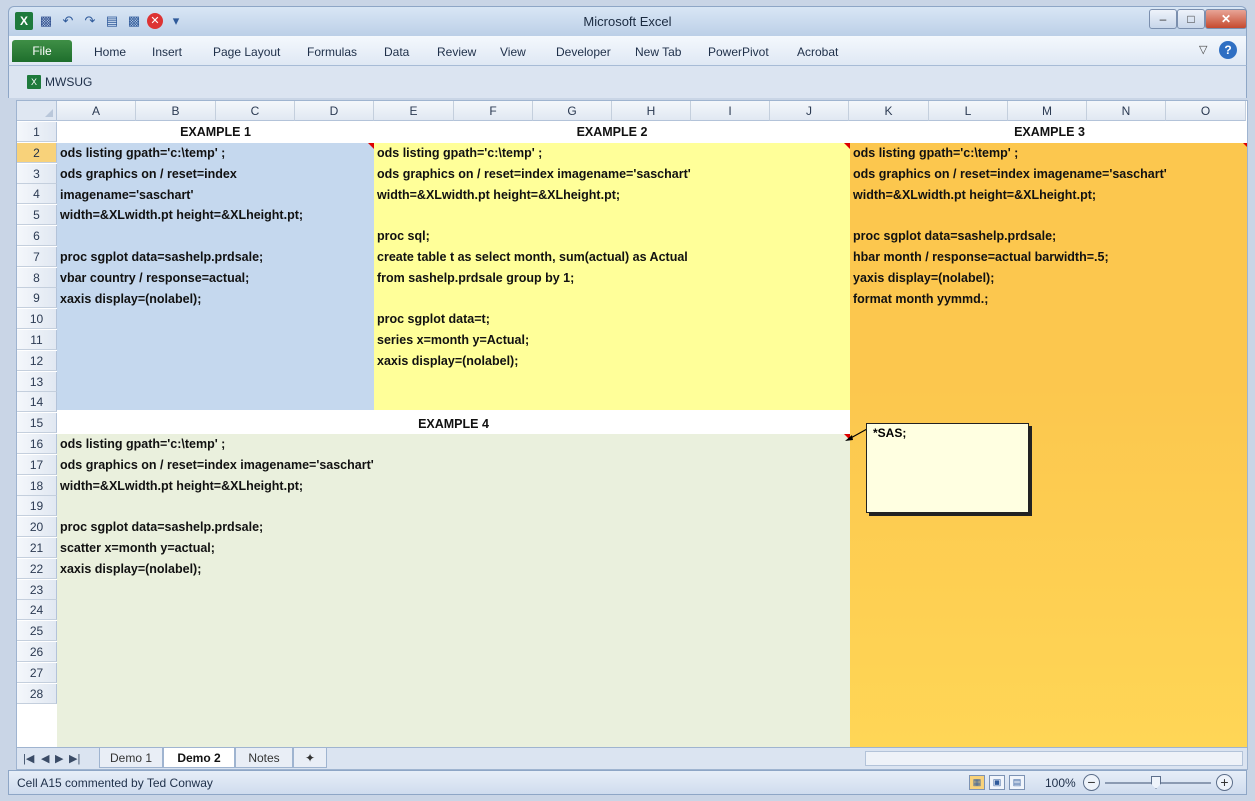 The height and width of the screenshot is (801, 1255). I want to click on tab-insert: Insert, so click(167, 52).